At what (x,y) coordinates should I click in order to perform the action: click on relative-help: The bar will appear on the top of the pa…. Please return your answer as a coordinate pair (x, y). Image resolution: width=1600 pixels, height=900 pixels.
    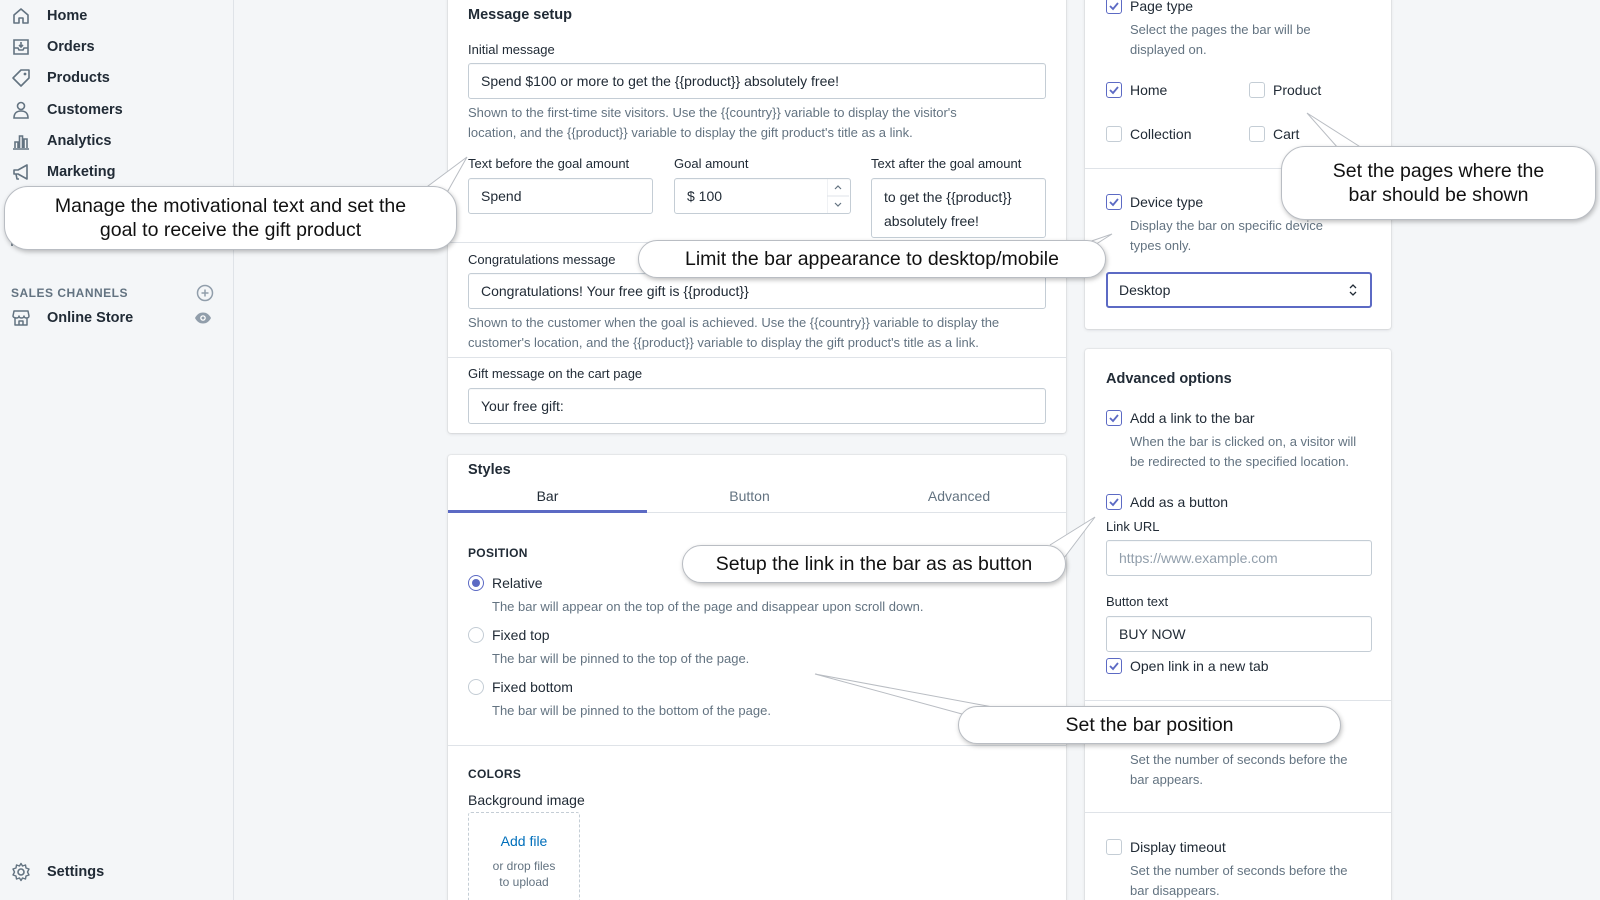
    Looking at the image, I should click on (708, 606).